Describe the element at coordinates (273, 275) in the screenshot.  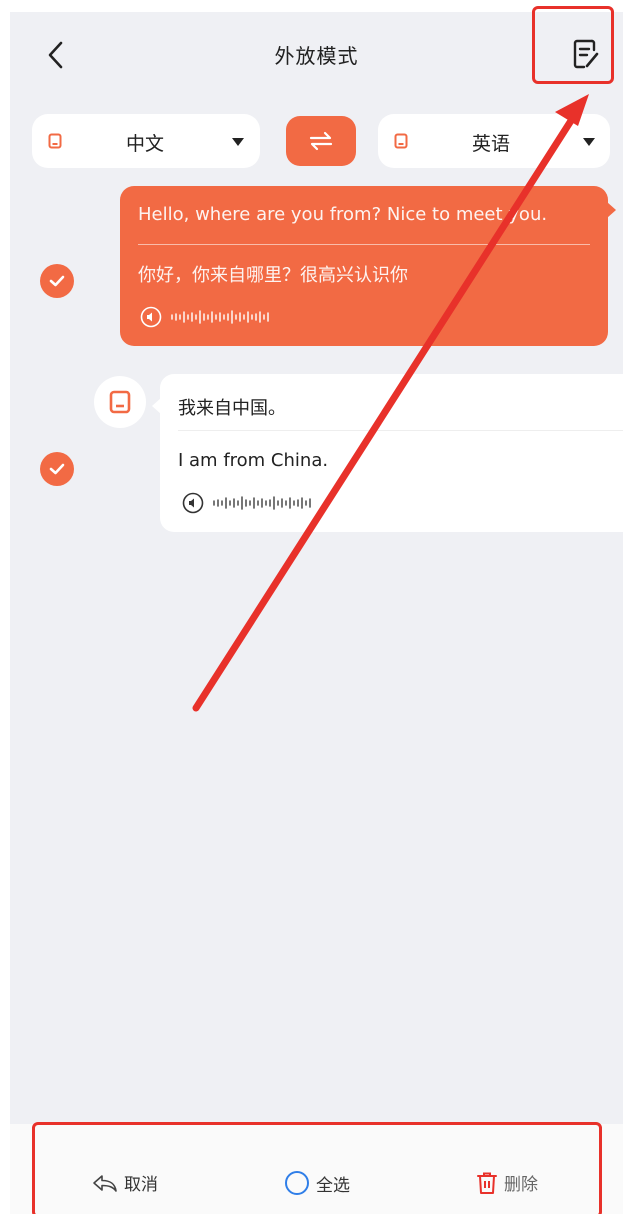
I see `message-translation-text: 你好，你来自哪里？很高兴认识你` at that location.